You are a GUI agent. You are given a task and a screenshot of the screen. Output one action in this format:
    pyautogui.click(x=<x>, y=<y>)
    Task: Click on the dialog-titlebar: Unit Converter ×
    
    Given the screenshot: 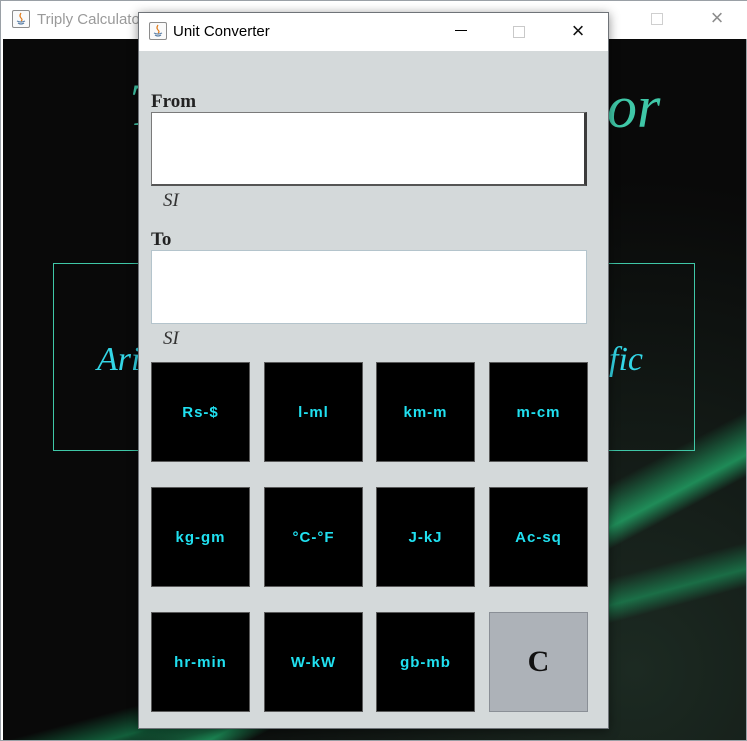 What is the action you would take?
    pyautogui.click(x=373, y=32)
    